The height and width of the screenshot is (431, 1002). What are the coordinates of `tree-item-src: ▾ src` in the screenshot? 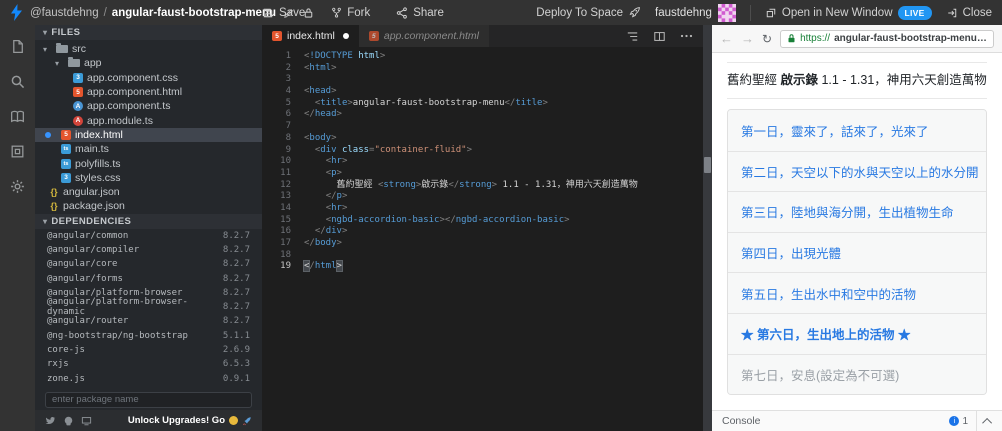 It's located at (148, 49).